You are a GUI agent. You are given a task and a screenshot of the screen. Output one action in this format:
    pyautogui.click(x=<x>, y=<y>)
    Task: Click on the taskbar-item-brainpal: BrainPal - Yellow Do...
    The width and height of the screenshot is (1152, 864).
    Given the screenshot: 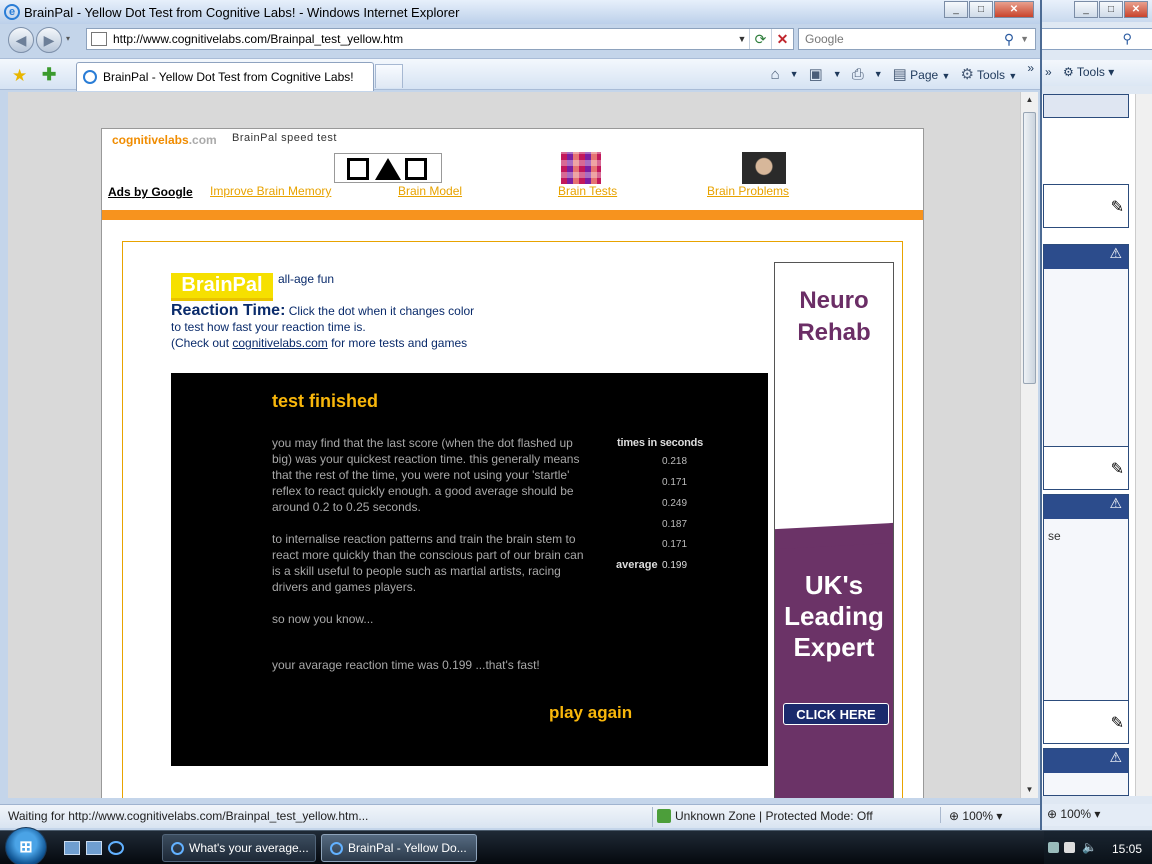 What is the action you would take?
    pyautogui.click(x=399, y=848)
    